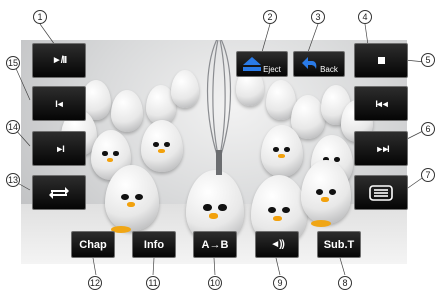  Describe the element at coordinates (153, 283) in the screenshot. I see `callout-11: 11` at that location.